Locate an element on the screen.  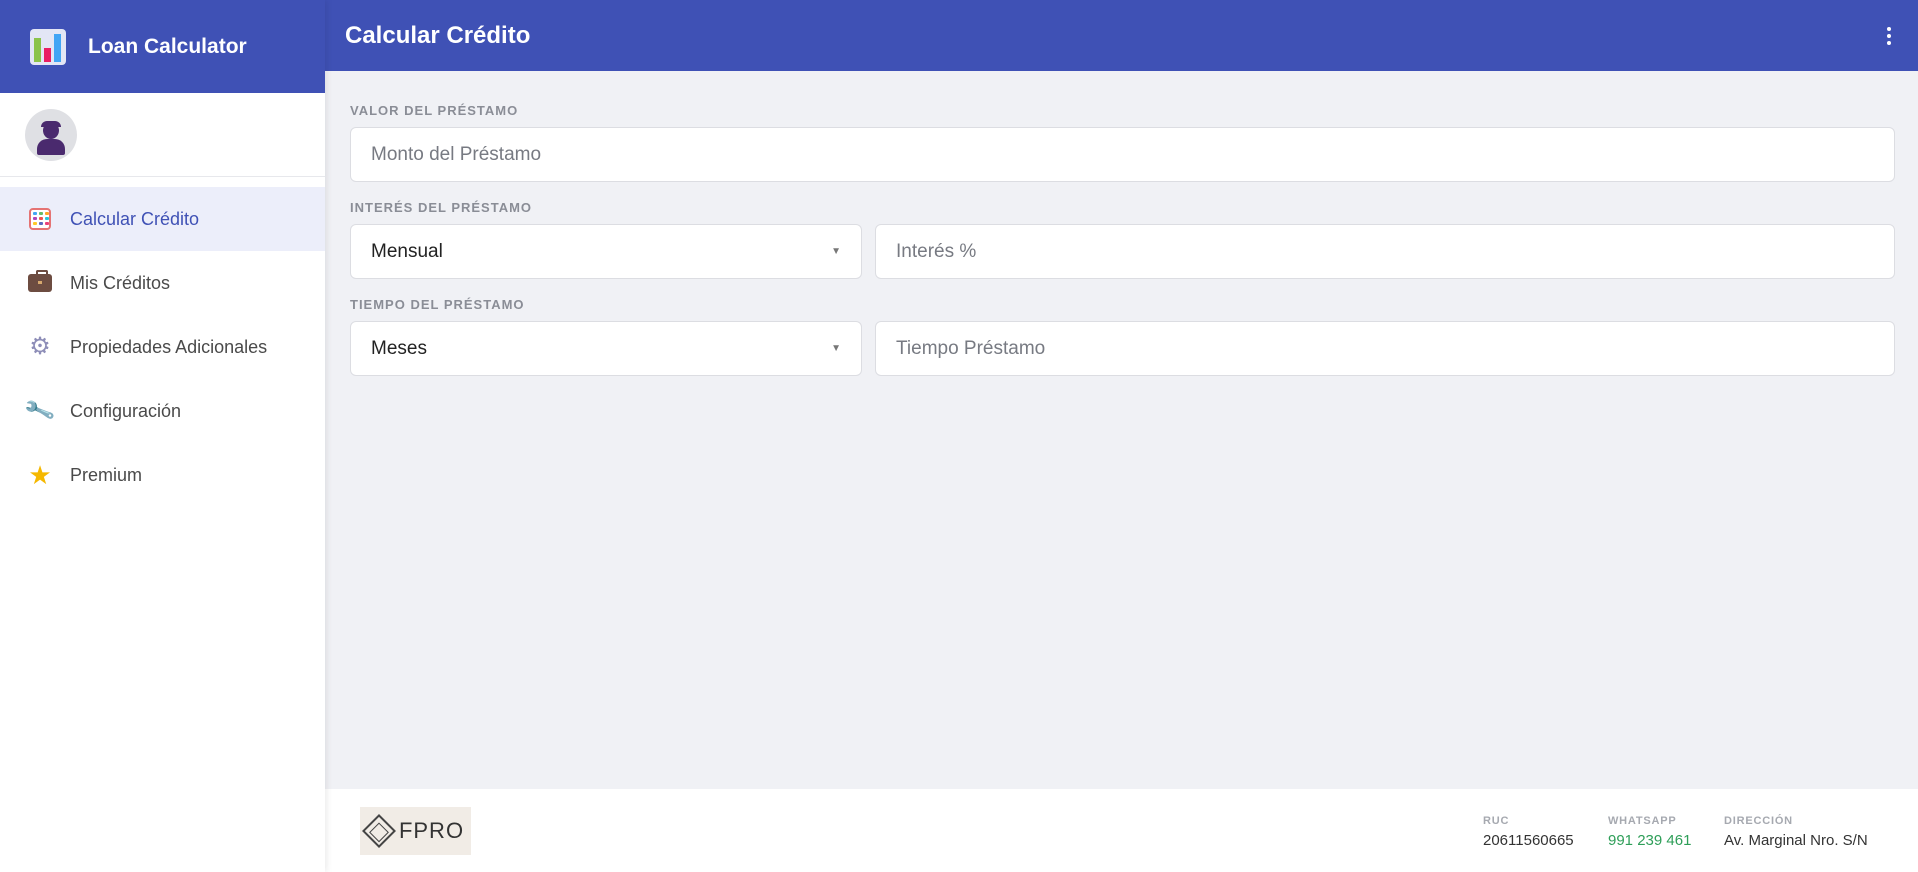
sidebar-item-propiedades-adicionales: ⚙ Propiedades Adicionales is located at coordinates (162, 347).